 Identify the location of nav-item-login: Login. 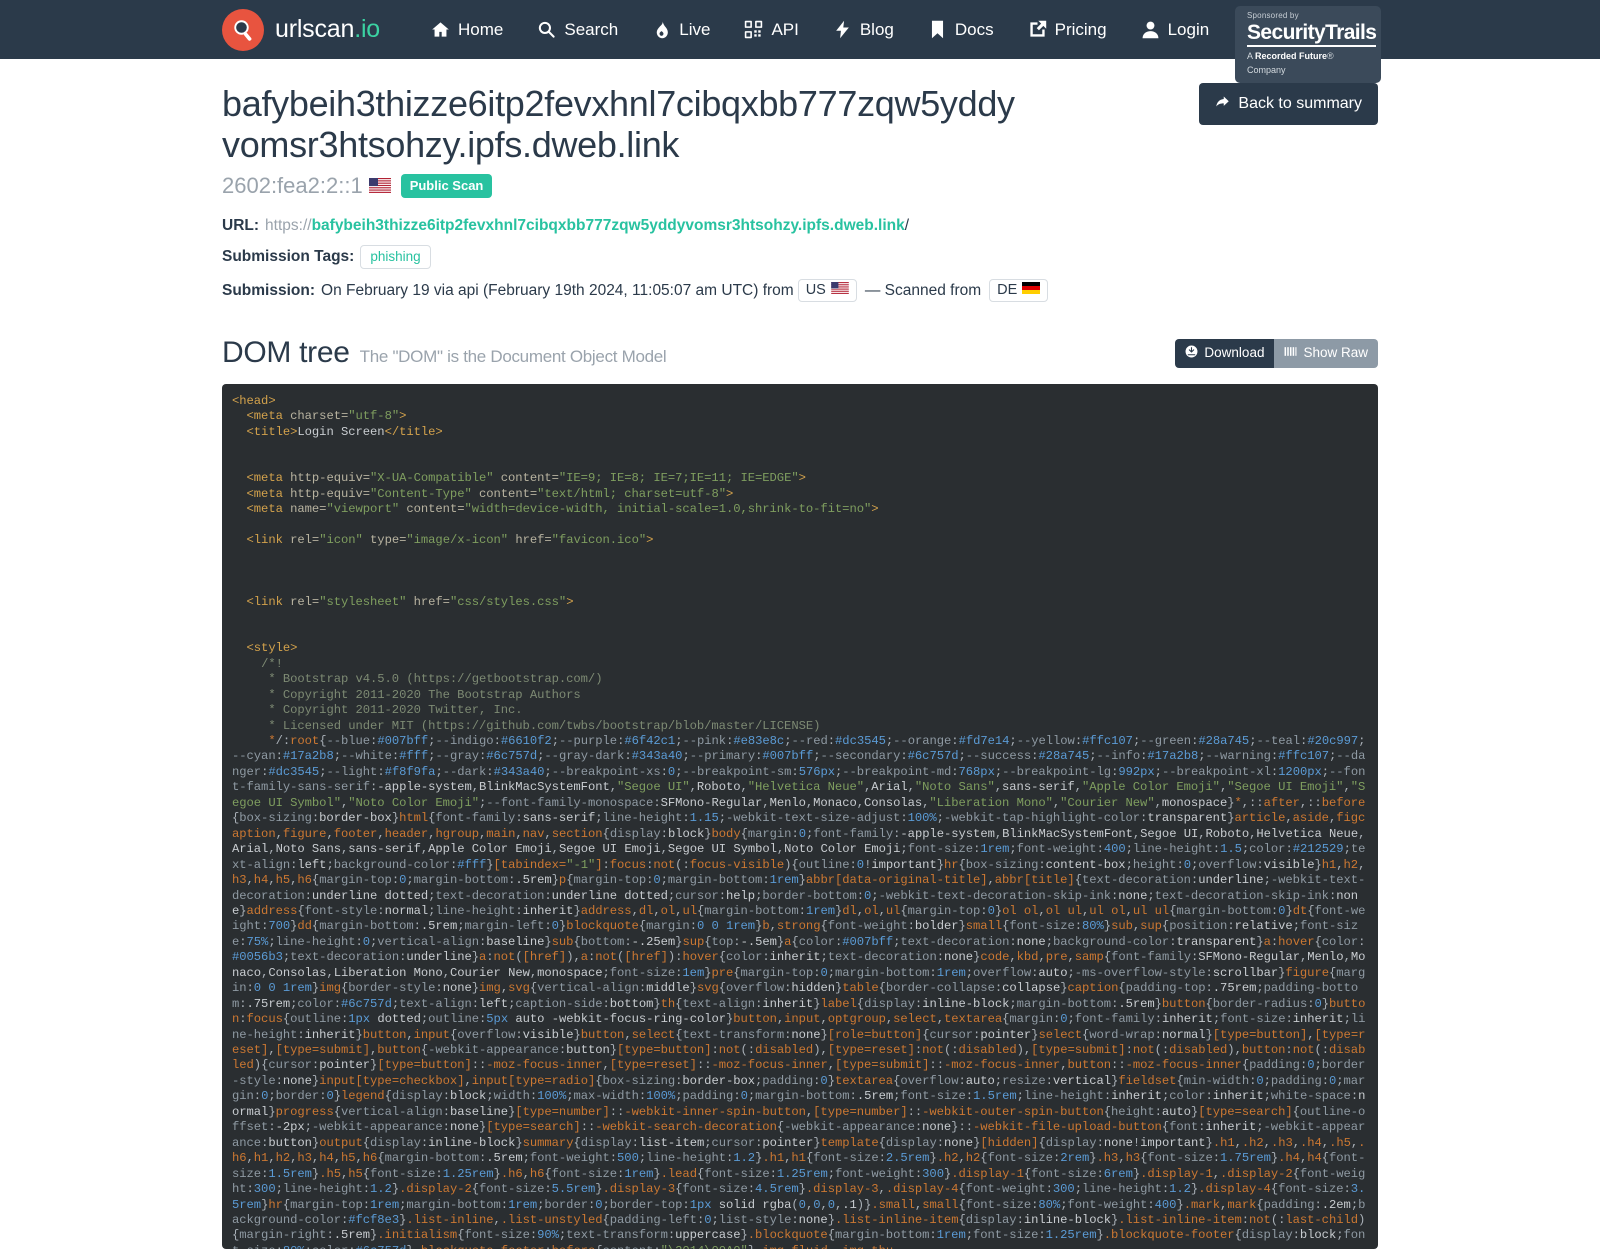
(1175, 30).